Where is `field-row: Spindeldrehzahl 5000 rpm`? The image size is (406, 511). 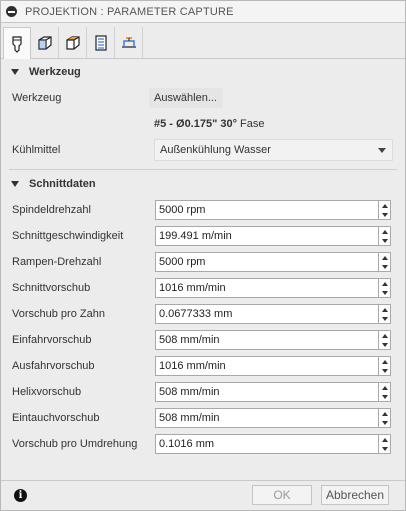
field-row: Spindeldrehzahl 5000 rpm is located at coordinates (203, 210).